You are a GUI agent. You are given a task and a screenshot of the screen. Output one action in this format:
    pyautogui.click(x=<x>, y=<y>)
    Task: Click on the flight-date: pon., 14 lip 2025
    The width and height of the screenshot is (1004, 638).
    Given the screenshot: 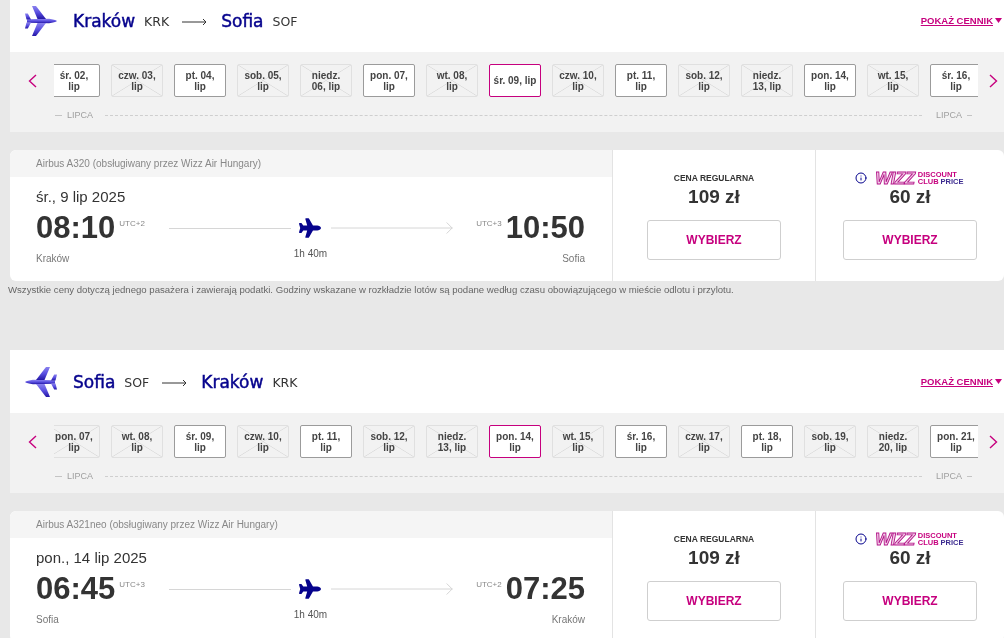 What is the action you would take?
    pyautogui.click(x=92, y=558)
    